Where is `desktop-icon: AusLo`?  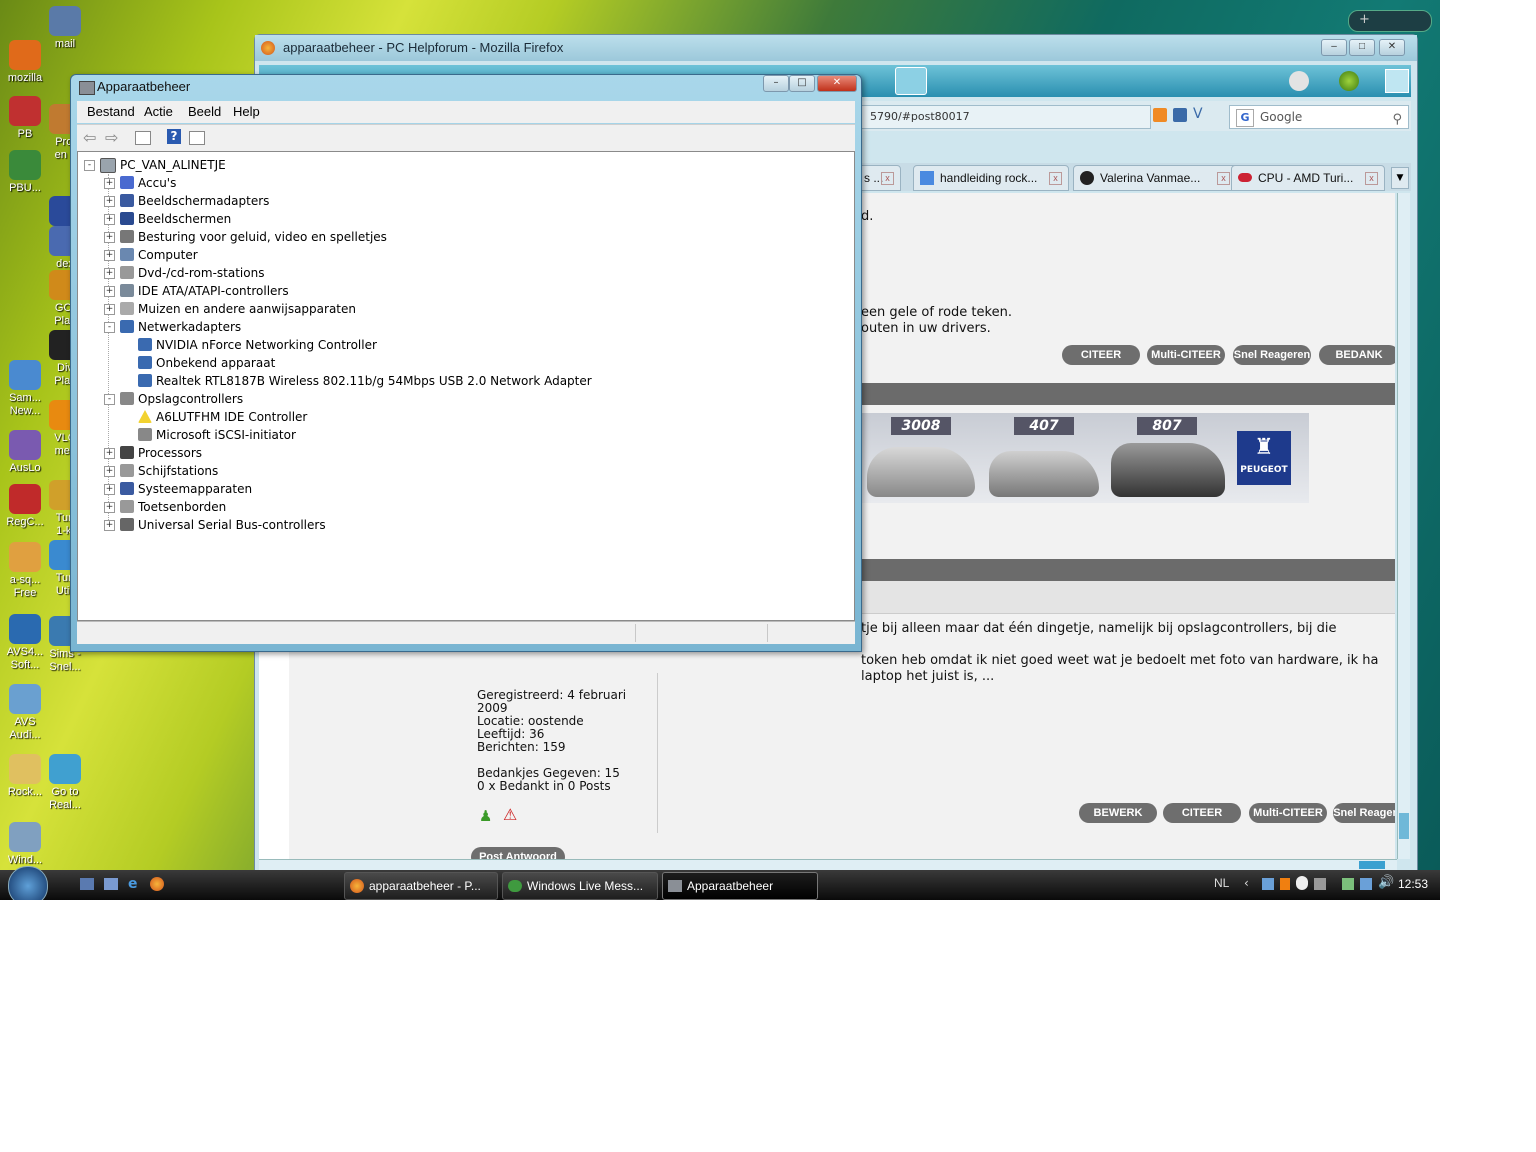
desktop-icon: AusLo is located at coordinates (25, 452).